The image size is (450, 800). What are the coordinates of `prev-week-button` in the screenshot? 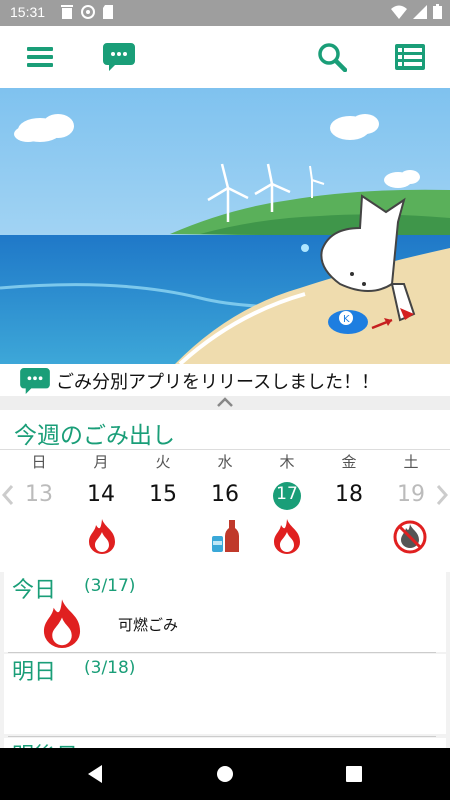 It's located at (7, 498).